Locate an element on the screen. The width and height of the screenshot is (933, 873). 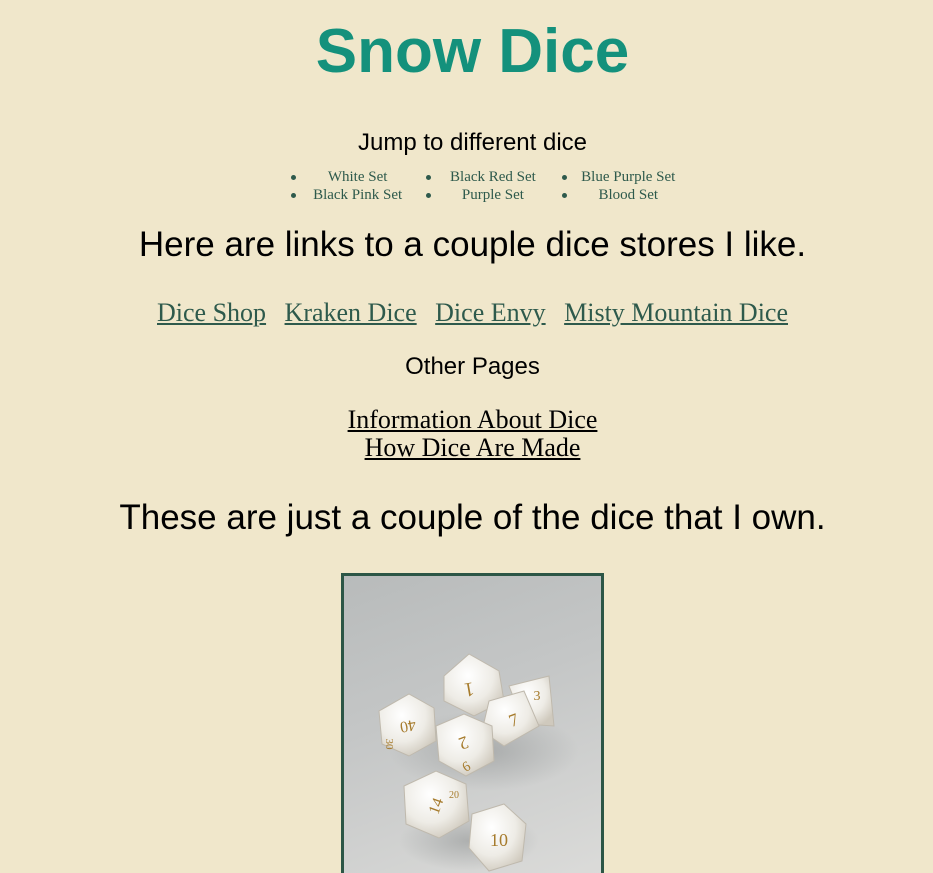
svg-text: 3 is located at coordinates (537, 696).